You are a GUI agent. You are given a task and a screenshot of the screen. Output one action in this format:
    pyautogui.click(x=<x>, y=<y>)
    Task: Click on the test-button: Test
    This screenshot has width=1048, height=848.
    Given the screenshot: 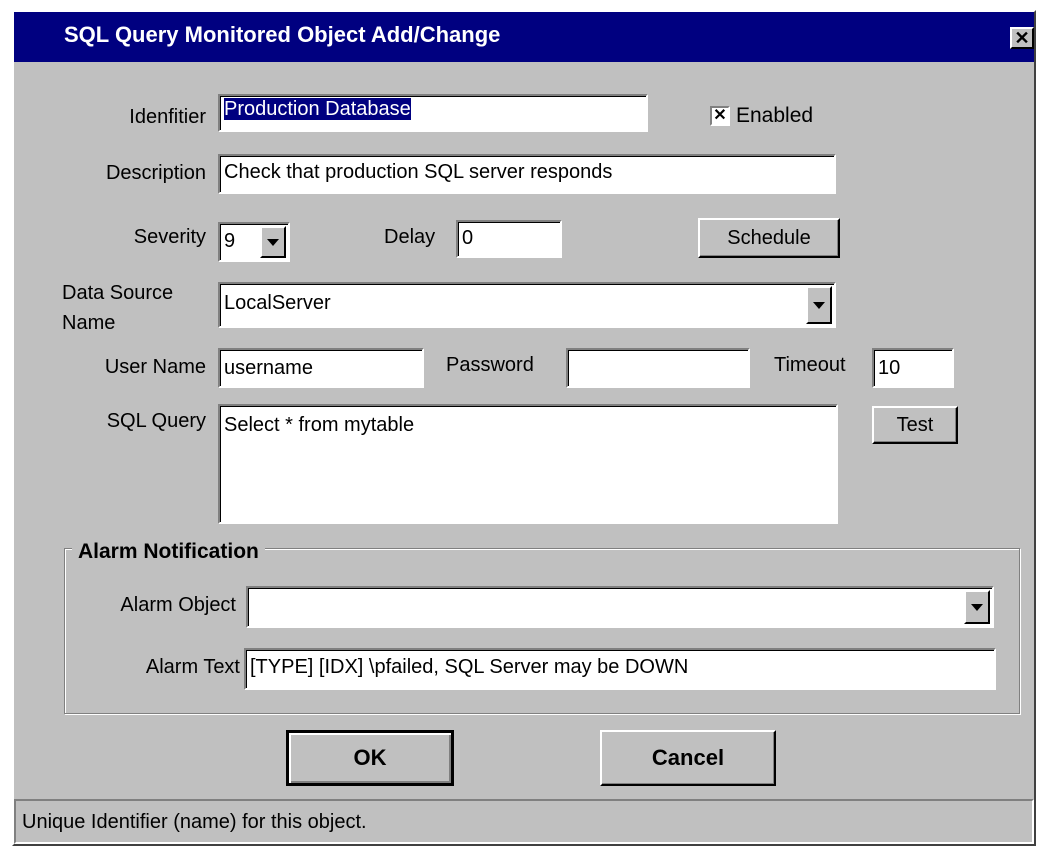 What is the action you would take?
    pyautogui.click(x=915, y=425)
    